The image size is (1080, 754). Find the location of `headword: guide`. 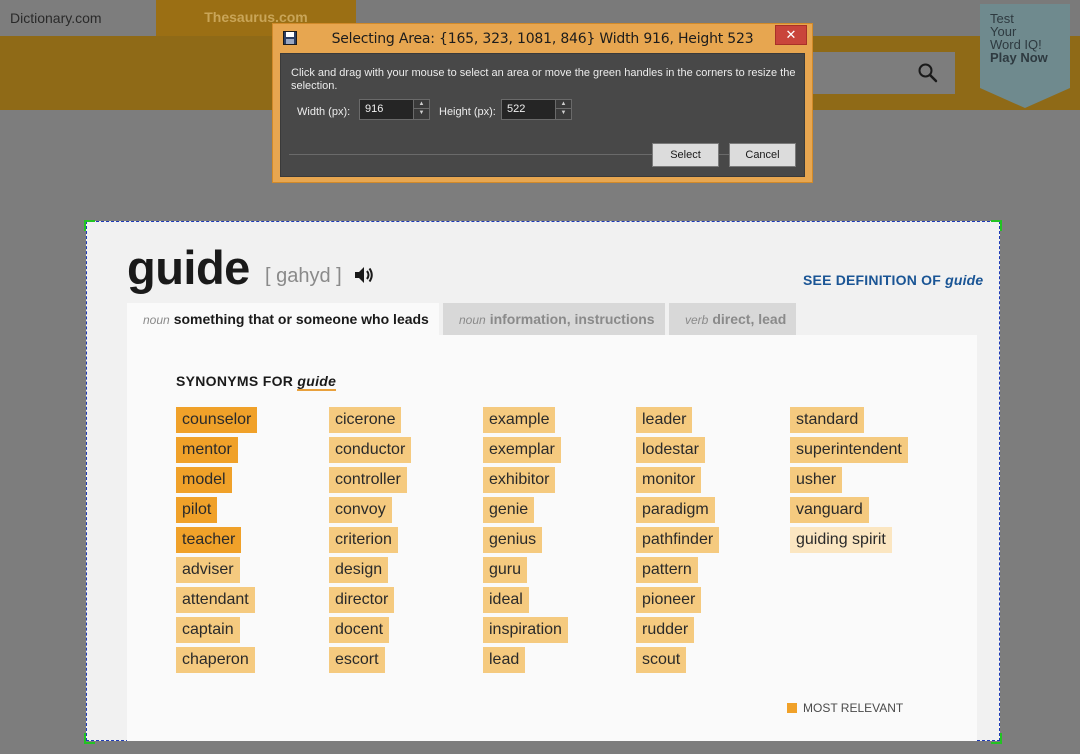

headword: guide is located at coordinates (188, 267).